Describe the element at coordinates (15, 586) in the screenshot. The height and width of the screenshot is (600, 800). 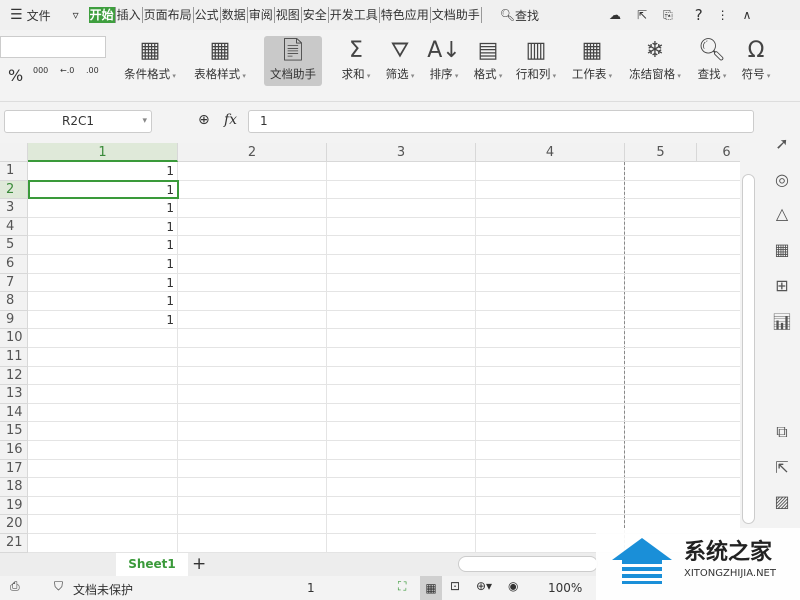
I see `device-icon: ⎙` at that location.